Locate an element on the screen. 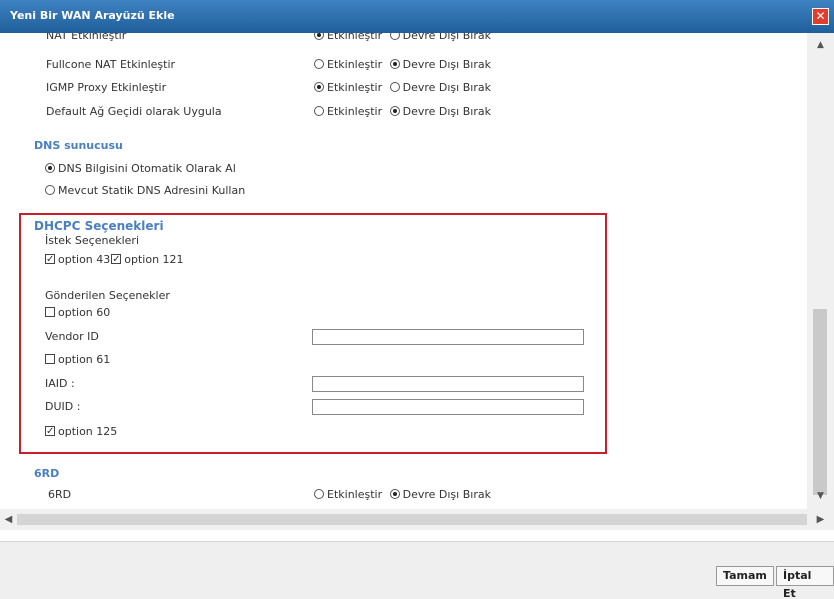  igmp-disable-radio is located at coordinates (394, 87).